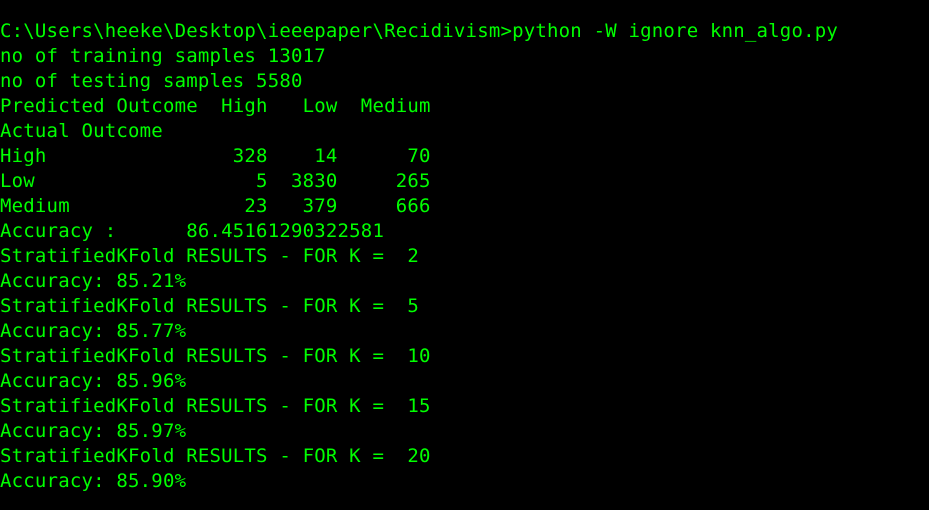  What do you see at coordinates (215, 156) in the screenshot?
I see `confusion-matrix-row-high: High 328 14 70` at bounding box center [215, 156].